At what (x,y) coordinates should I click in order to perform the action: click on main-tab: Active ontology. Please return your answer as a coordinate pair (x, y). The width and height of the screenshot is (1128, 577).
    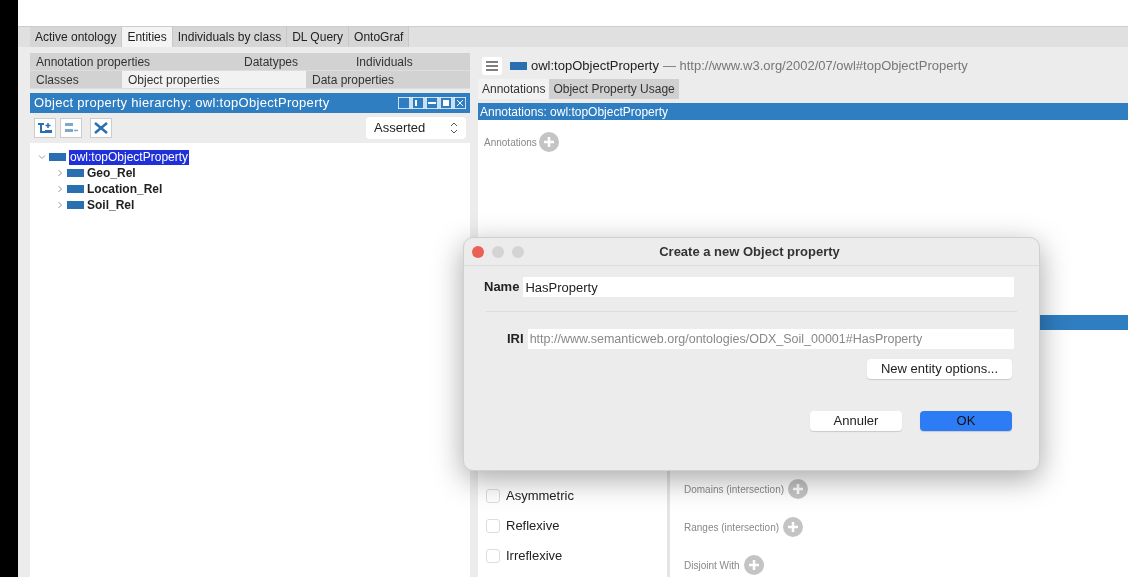
    Looking at the image, I should click on (76, 37).